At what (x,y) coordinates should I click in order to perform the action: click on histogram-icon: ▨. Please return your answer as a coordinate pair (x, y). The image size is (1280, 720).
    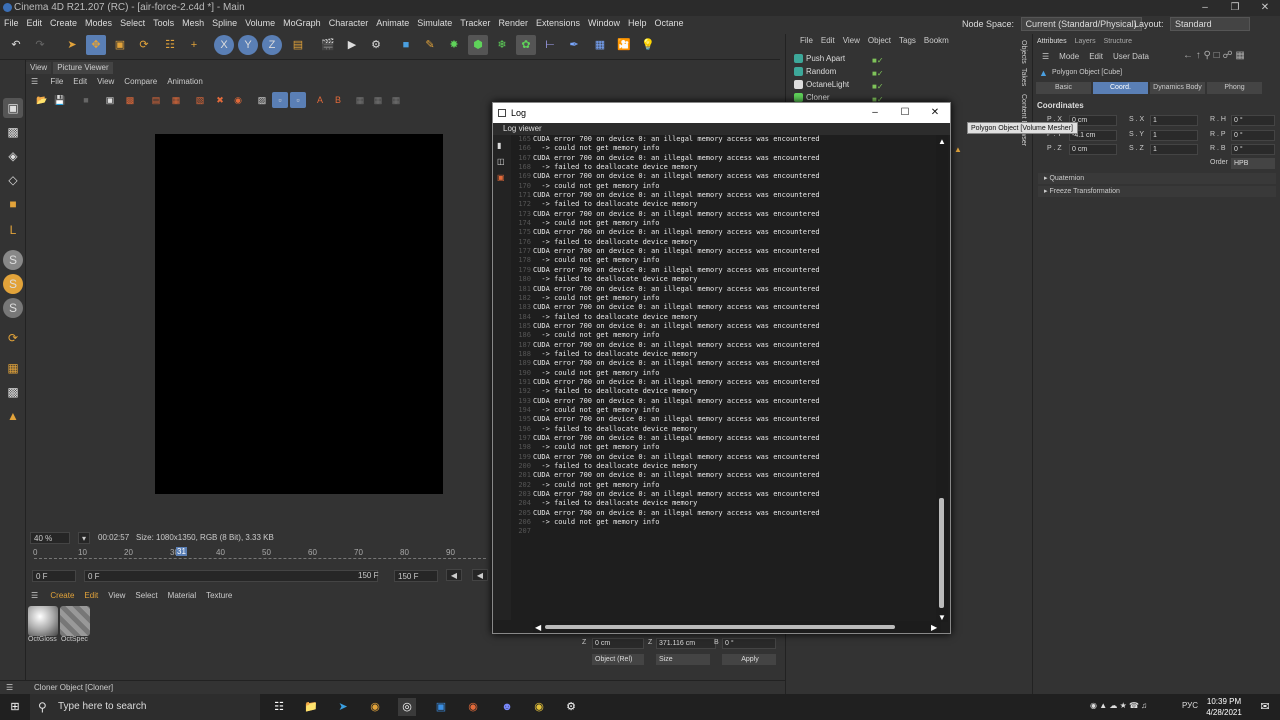
    Looking at the image, I should click on (262, 100).